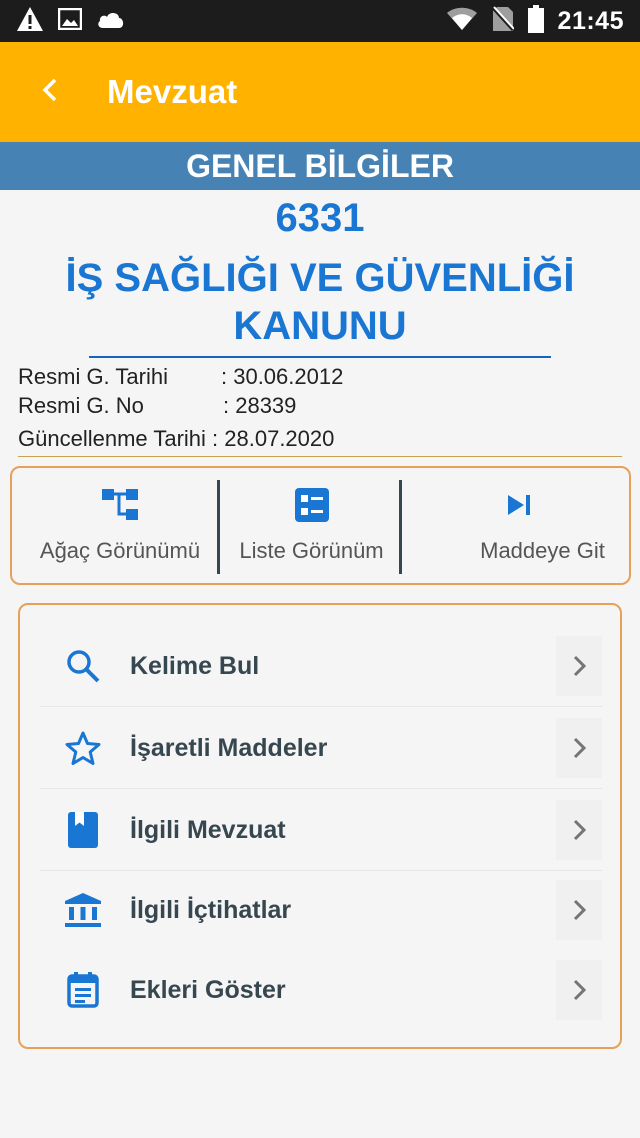 This screenshot has height=1138, width=640. Describe the element at coordinates (311, 550) in the screenshot. I see `list-view-label: Liste Görünüm` at that location.